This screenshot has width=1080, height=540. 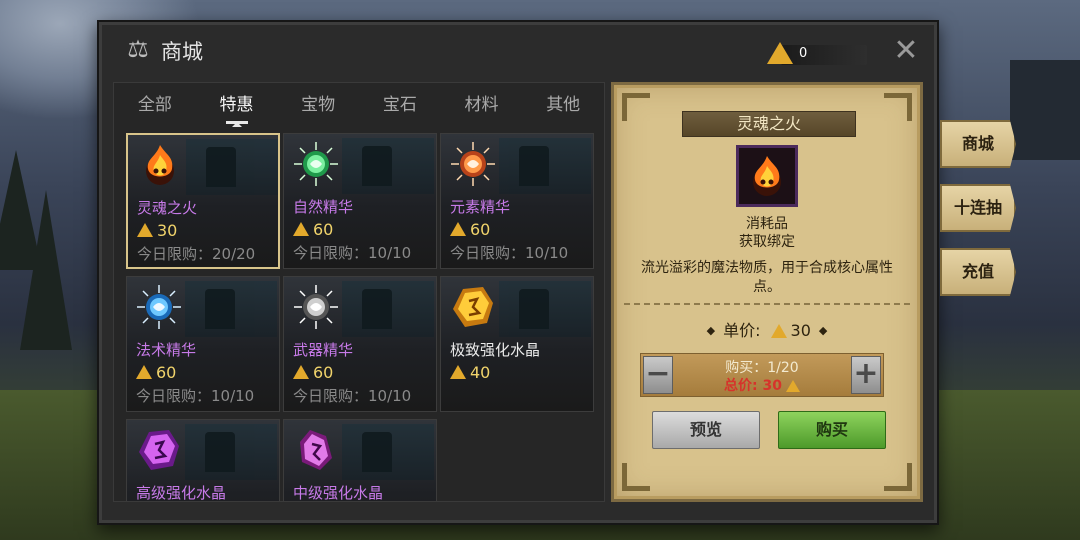 I want to click on item-price: 30, so click(x=157, y=230).